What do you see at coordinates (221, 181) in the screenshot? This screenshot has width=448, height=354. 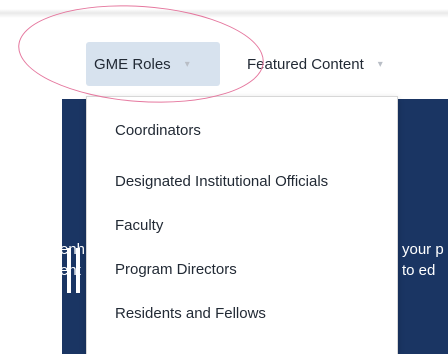 I see `menu-item-designated-institutional-officials: Designated Institutional Officials` at bounding box center [221, 181].